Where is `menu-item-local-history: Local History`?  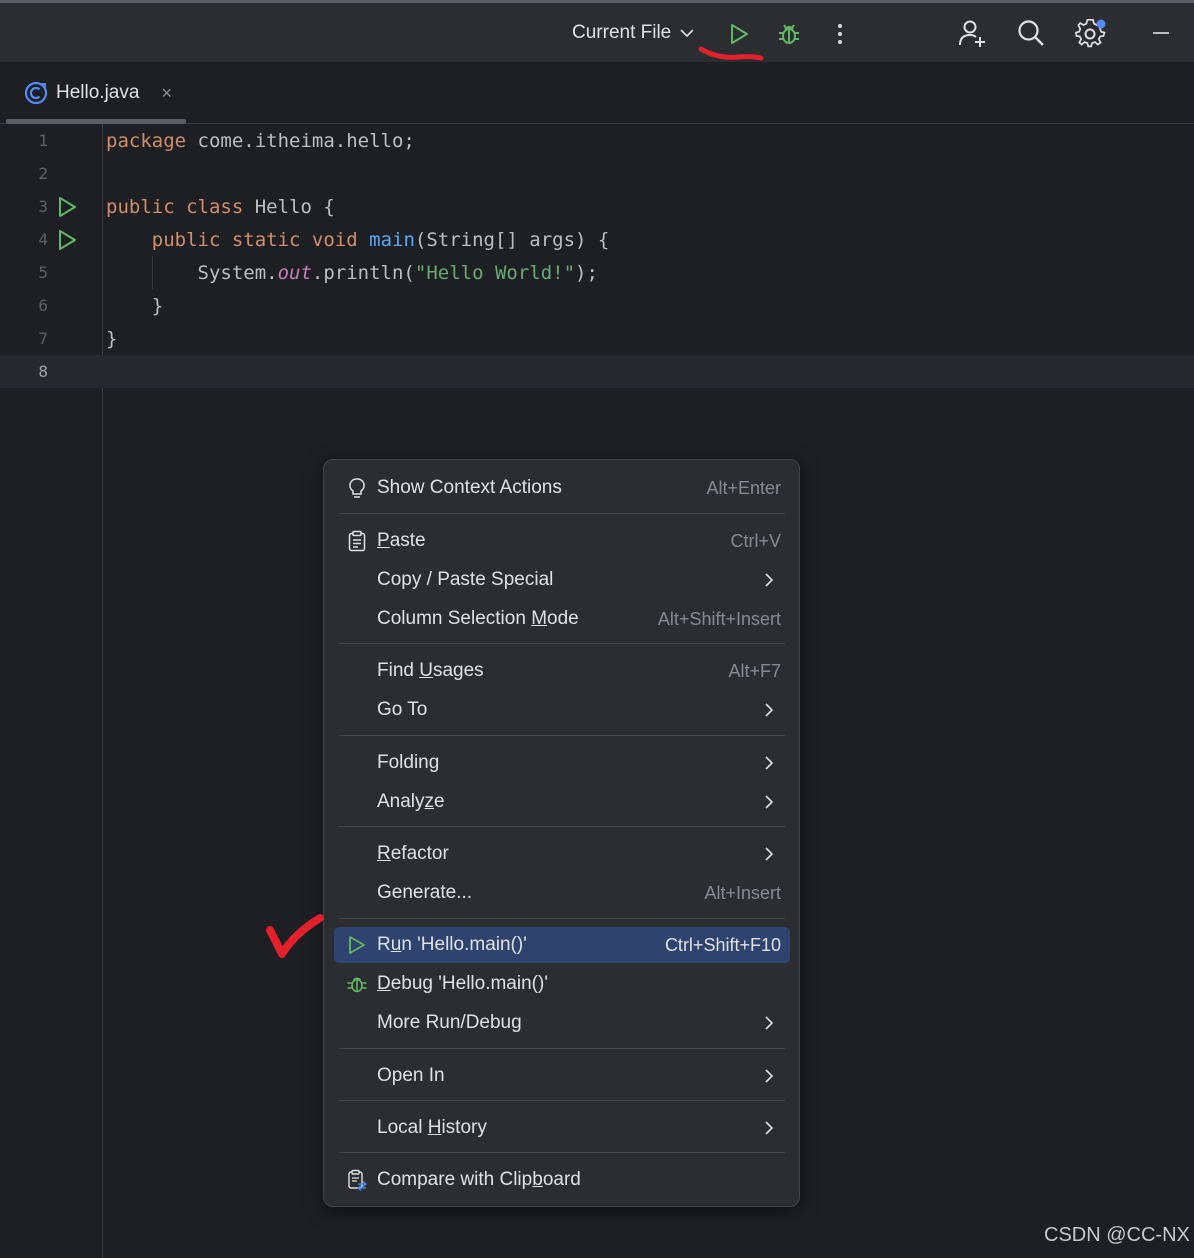
menu-item-local-history: Local History is located at coordinates (562, 1128).